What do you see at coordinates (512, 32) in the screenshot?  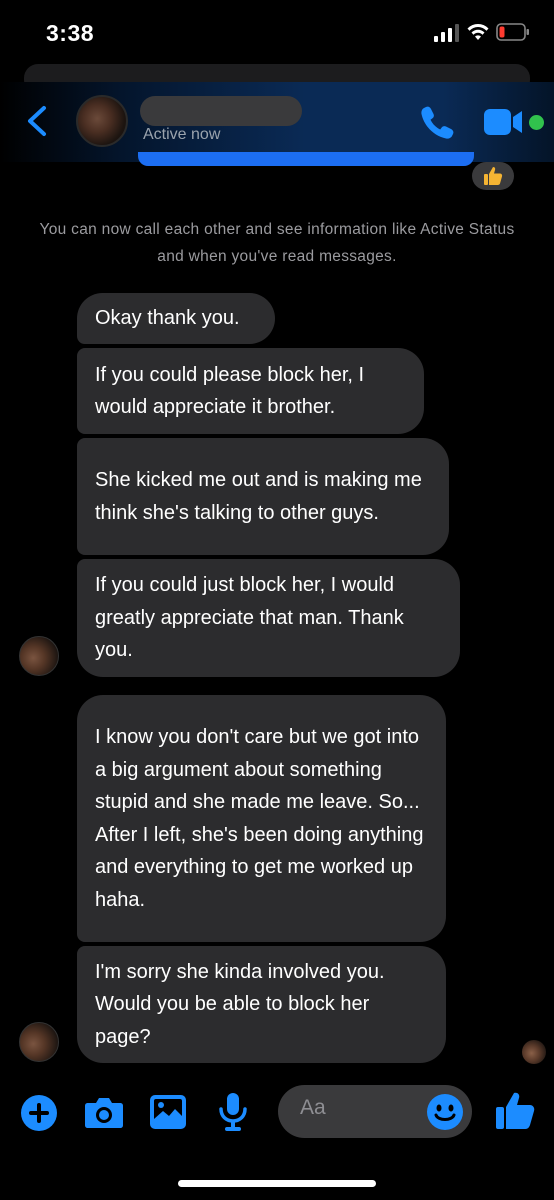 I see `battery-icon` at bounding box center [512, 32].